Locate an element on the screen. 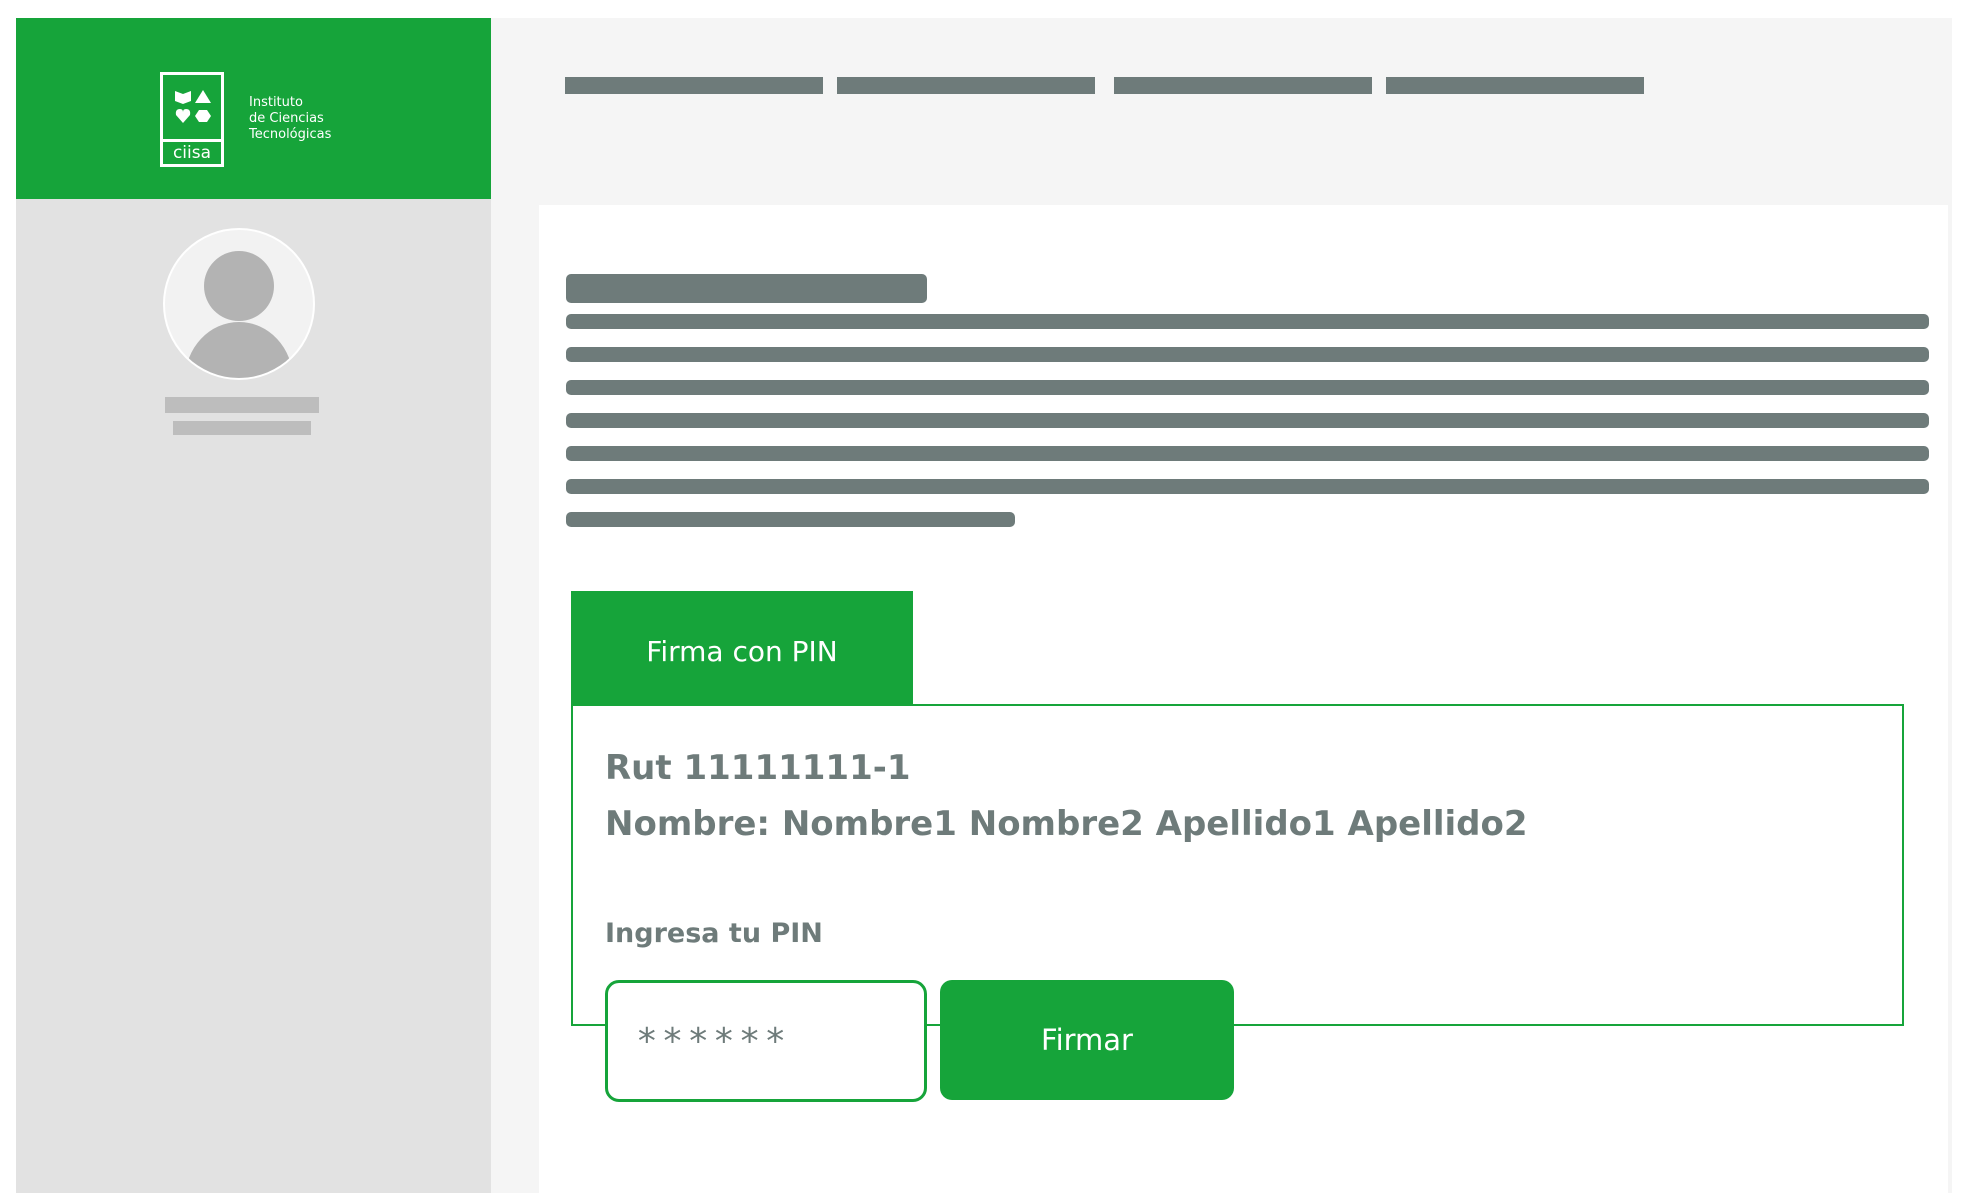 The height and width of the screenshot is (1193, 1968). tab-firma-con-pin: Firma con PIN is located at coordinates (742, 648).